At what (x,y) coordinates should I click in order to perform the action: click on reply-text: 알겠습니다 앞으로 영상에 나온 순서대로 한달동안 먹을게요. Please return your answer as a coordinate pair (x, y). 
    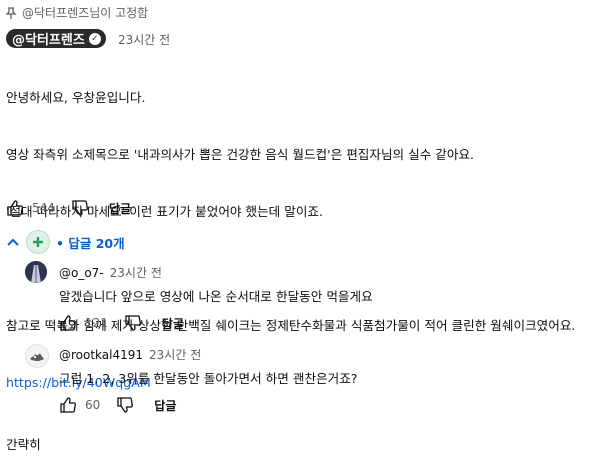
    Looking at the image, I should click on (216, 296).